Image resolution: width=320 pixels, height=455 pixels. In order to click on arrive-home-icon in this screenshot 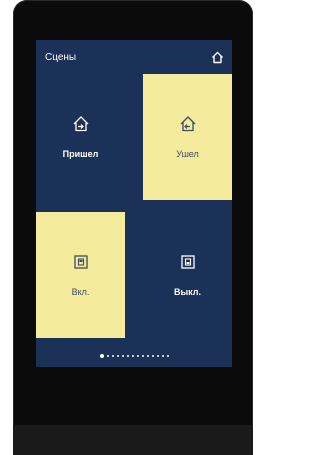, I will do `click(80, 124)`.